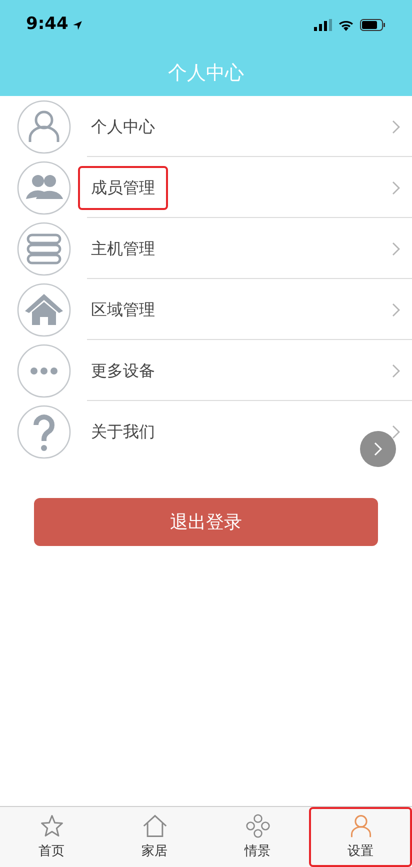  I want to click on menu-label: 主机管理, so click(123, 248).